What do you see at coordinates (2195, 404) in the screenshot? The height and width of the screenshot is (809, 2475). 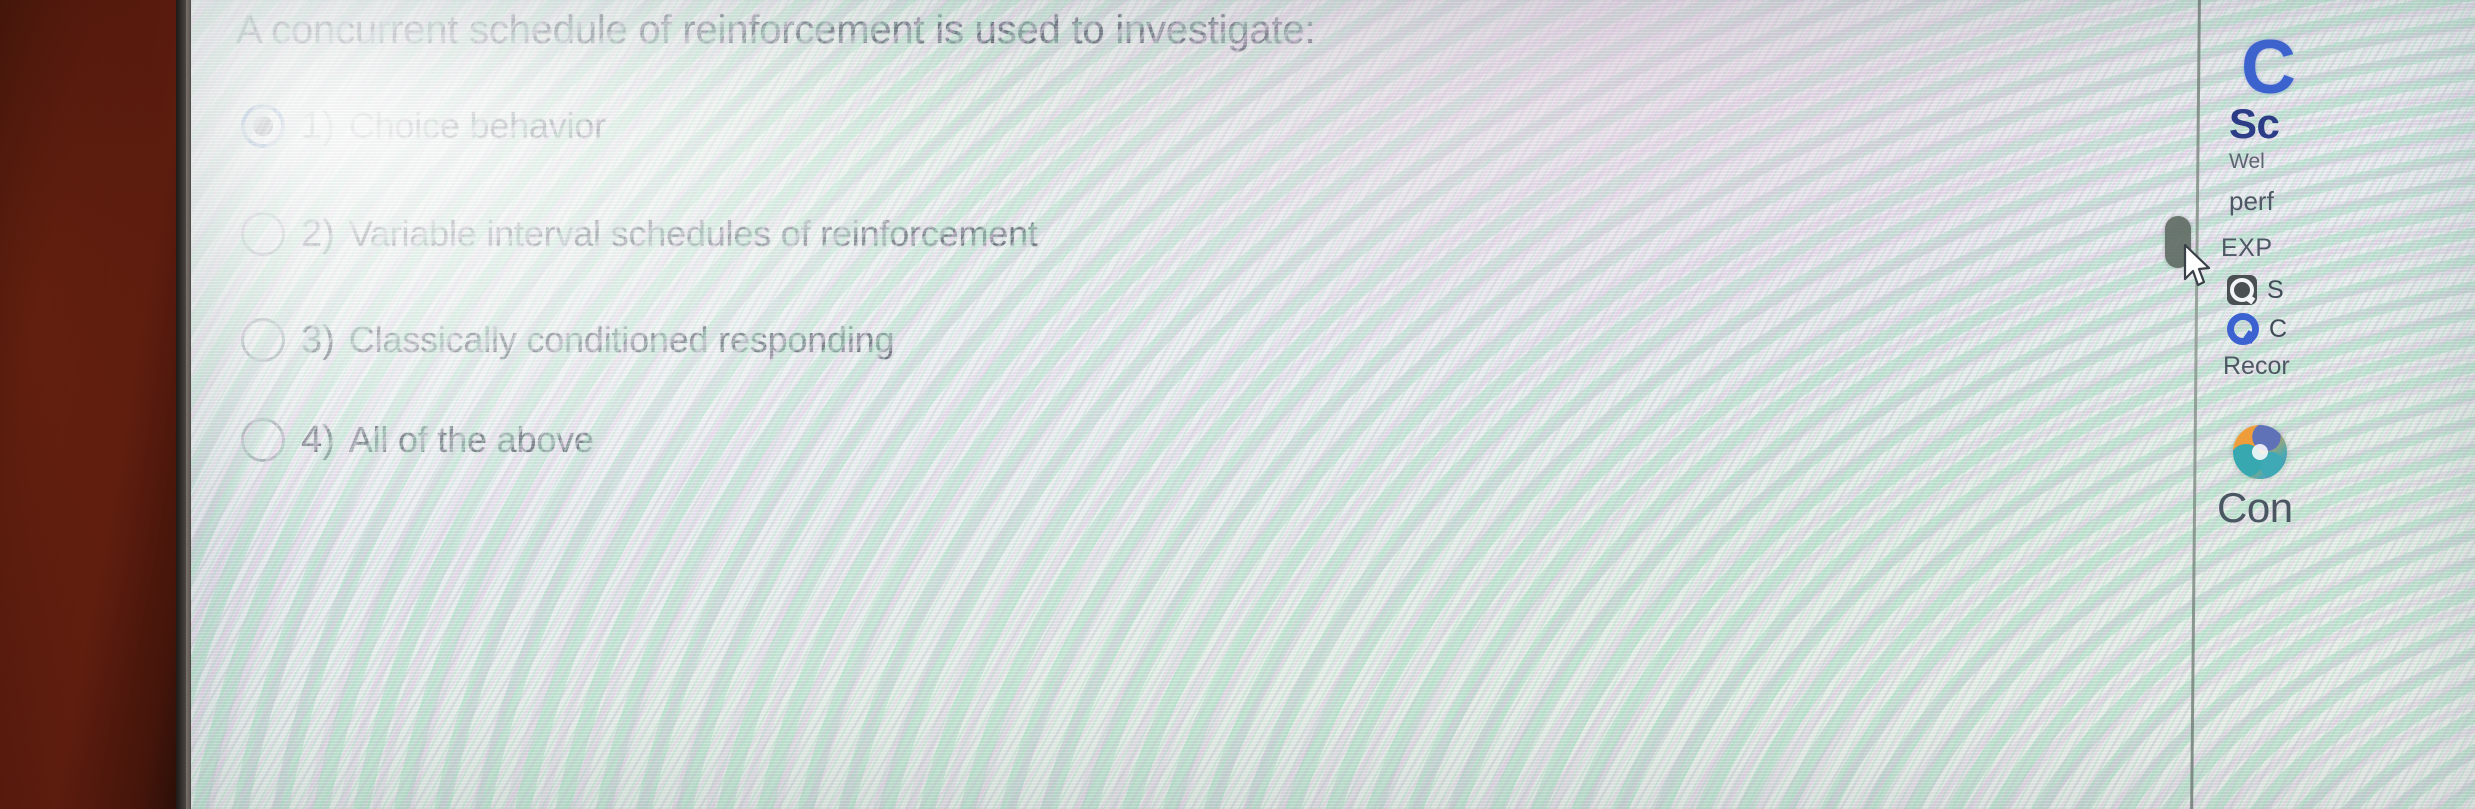 I see `panel-divider` at bounding box center [2195, 404].